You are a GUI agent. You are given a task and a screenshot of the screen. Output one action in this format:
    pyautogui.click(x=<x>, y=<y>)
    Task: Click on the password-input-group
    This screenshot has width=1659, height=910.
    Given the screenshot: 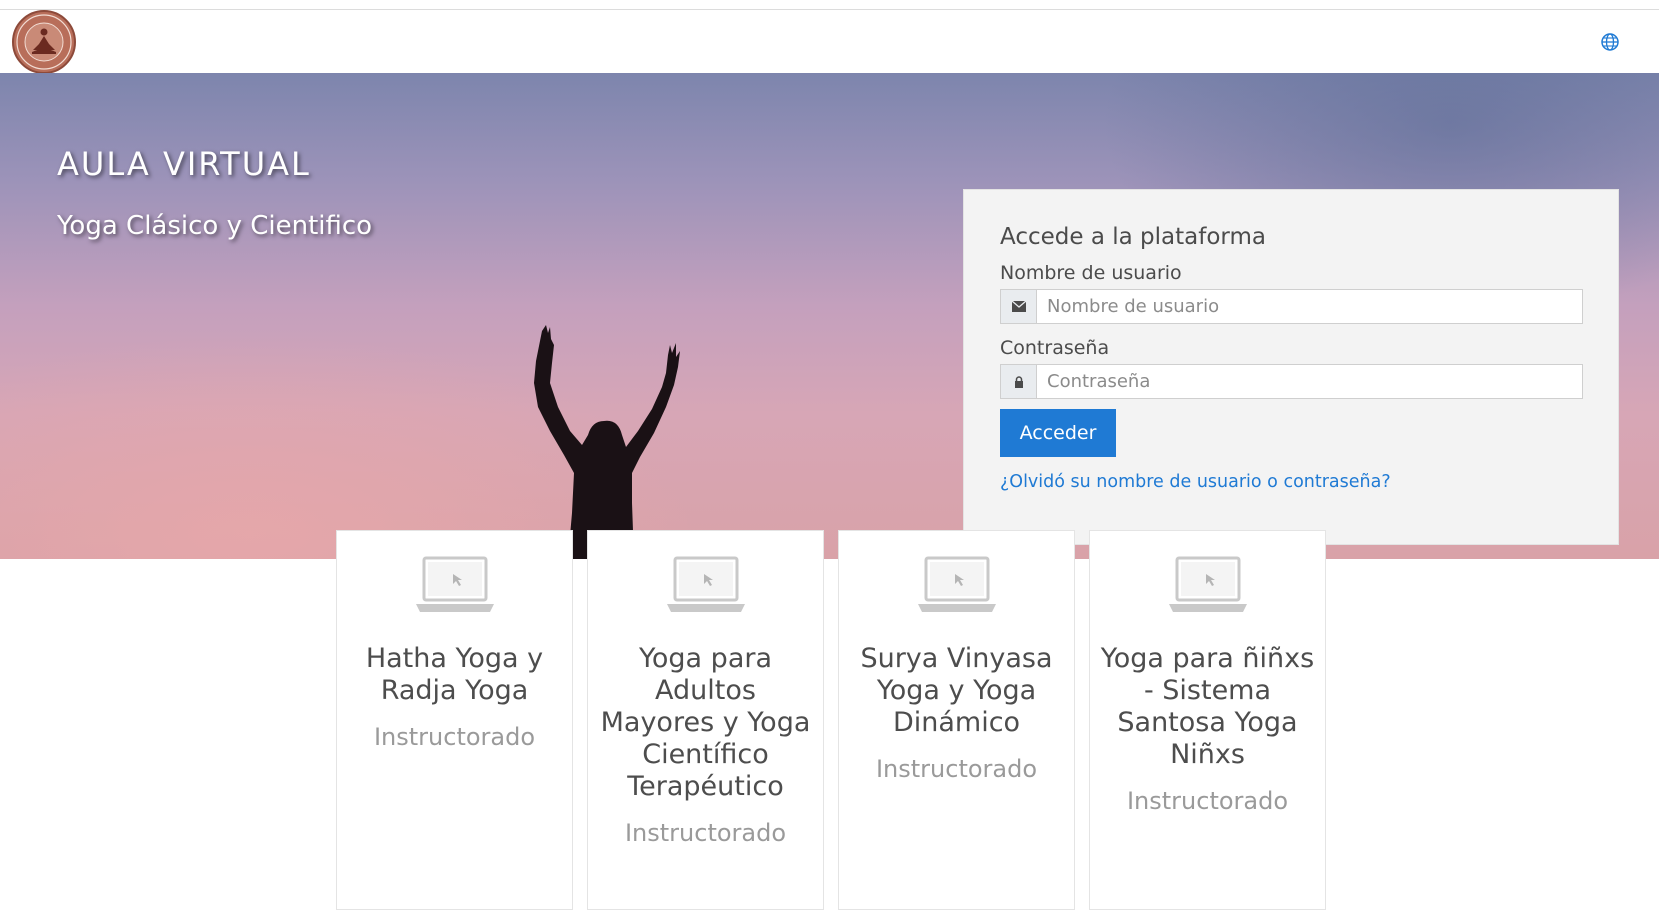 What is the action you would take?
    pyautogui.click(x=1291, y=381)
    